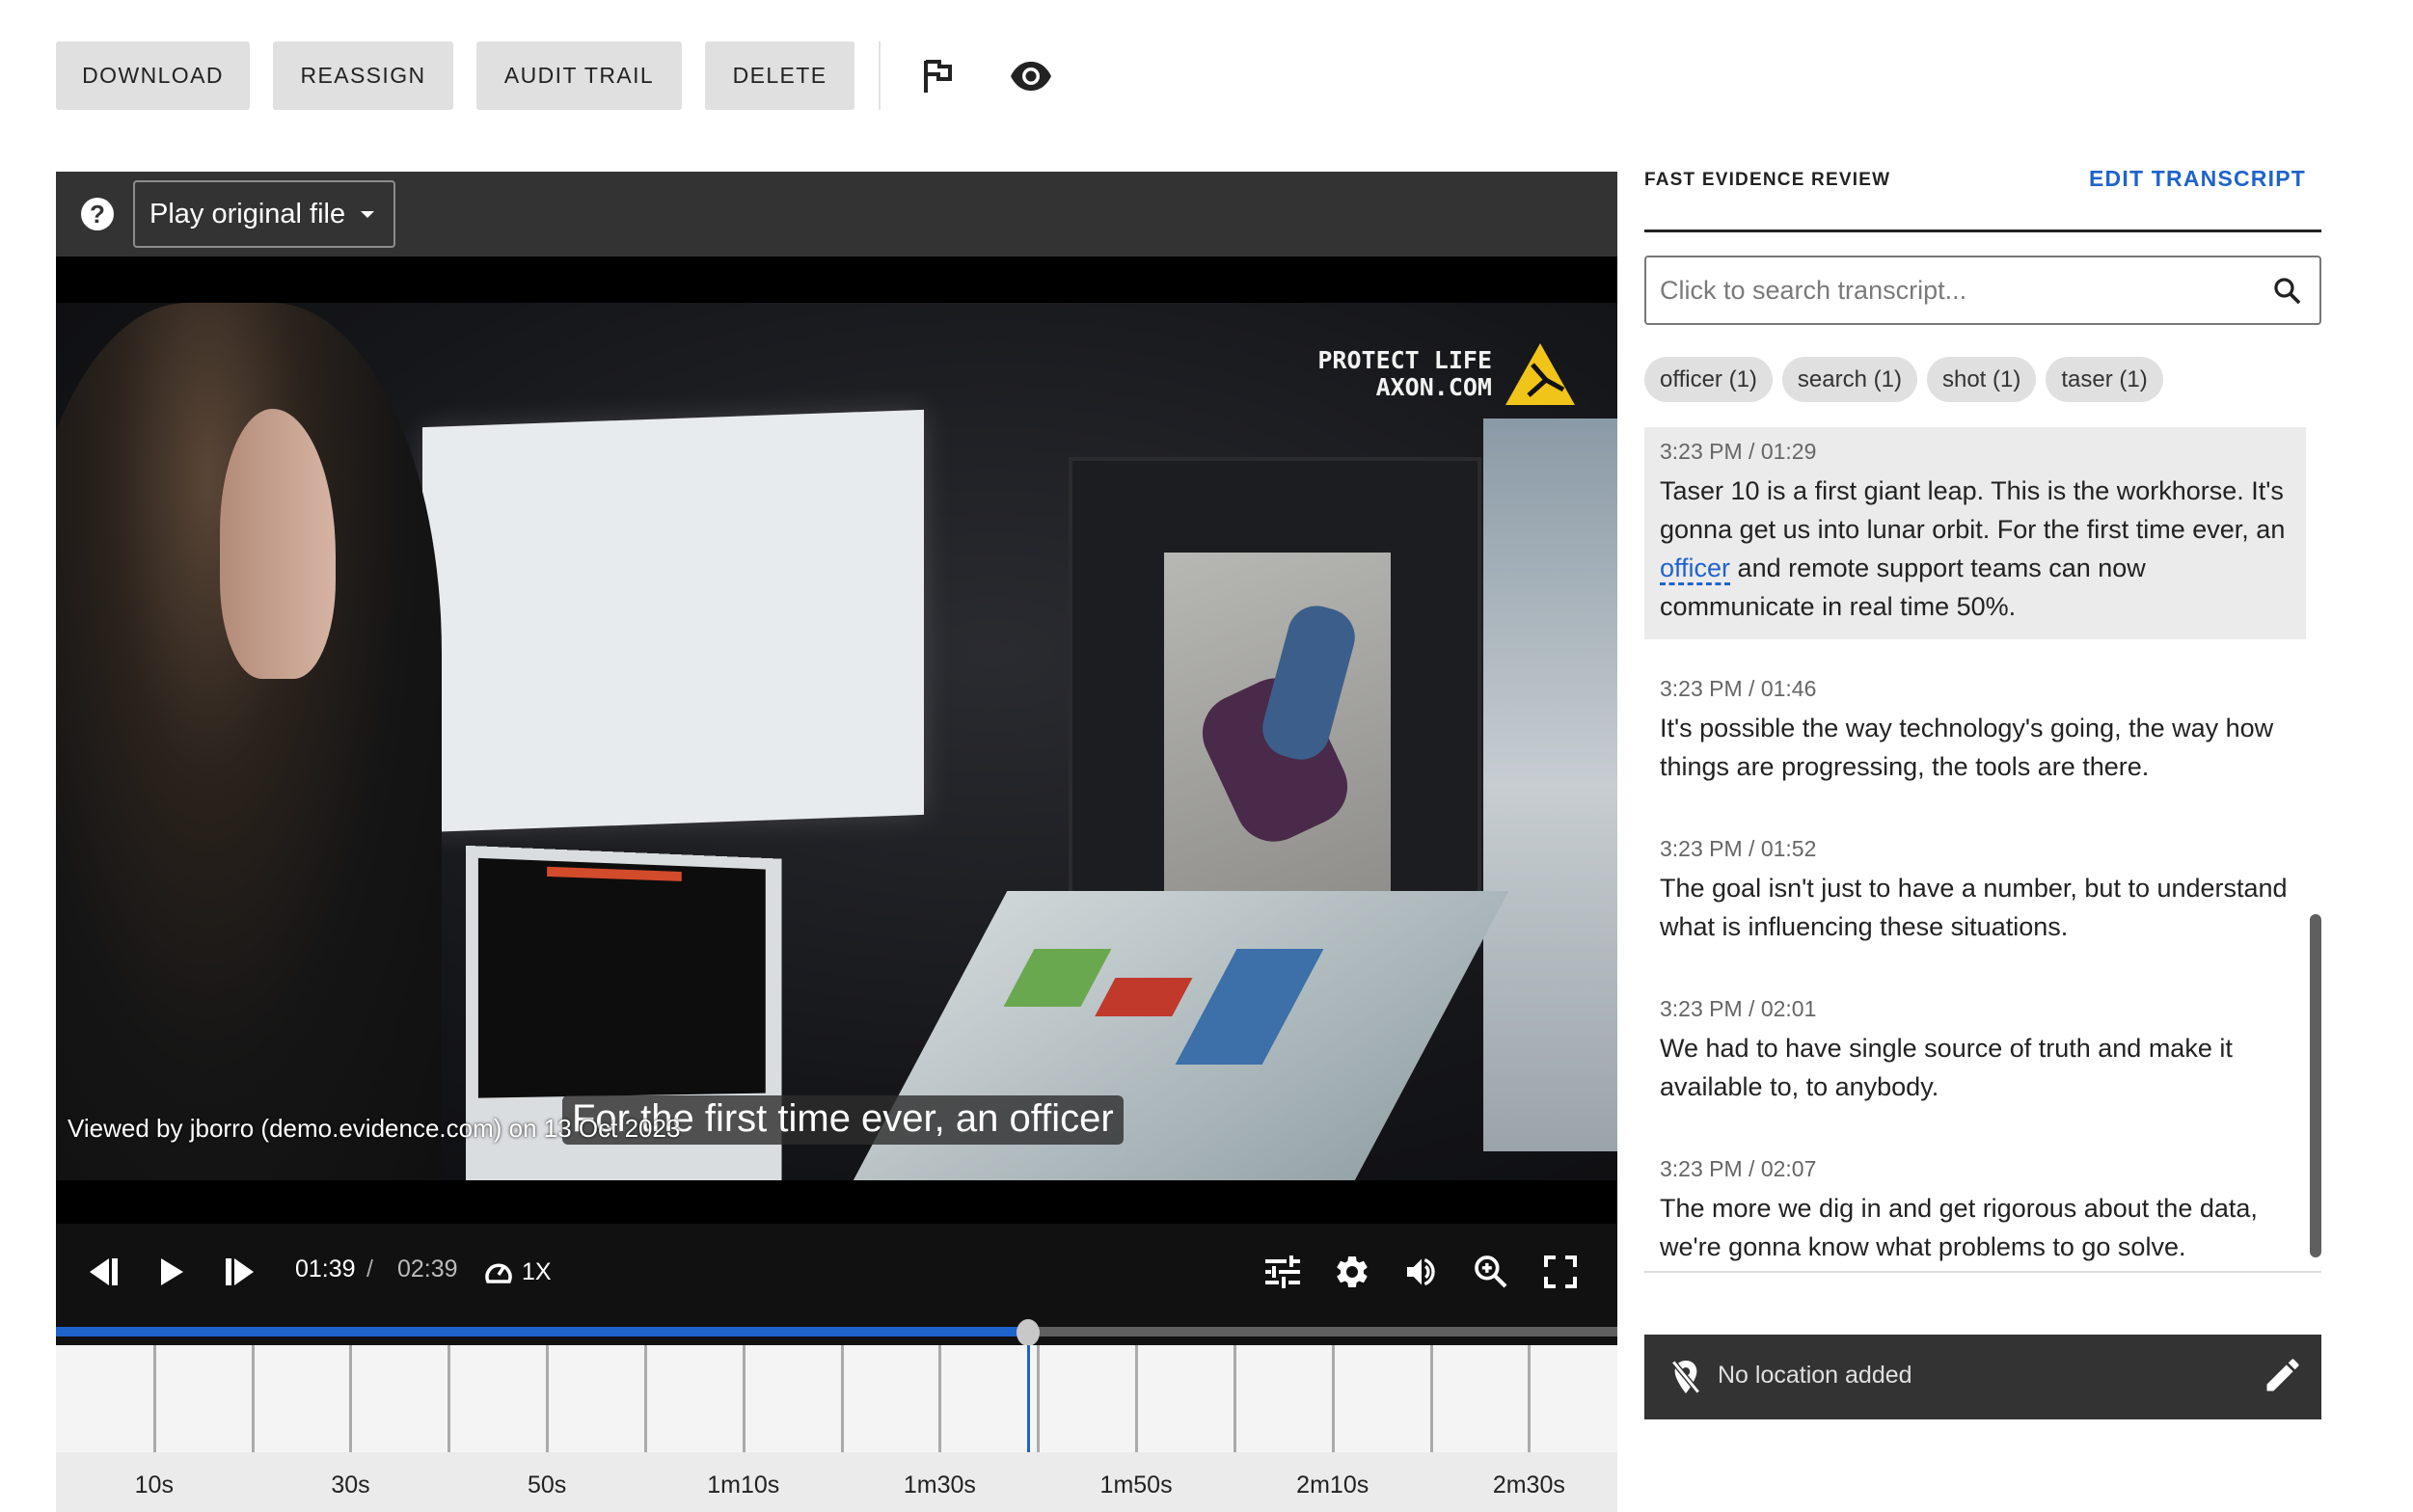 The width and height of the screenshot is (2413, 1512). I want to click on next-frame-button, so click(239, 1272).